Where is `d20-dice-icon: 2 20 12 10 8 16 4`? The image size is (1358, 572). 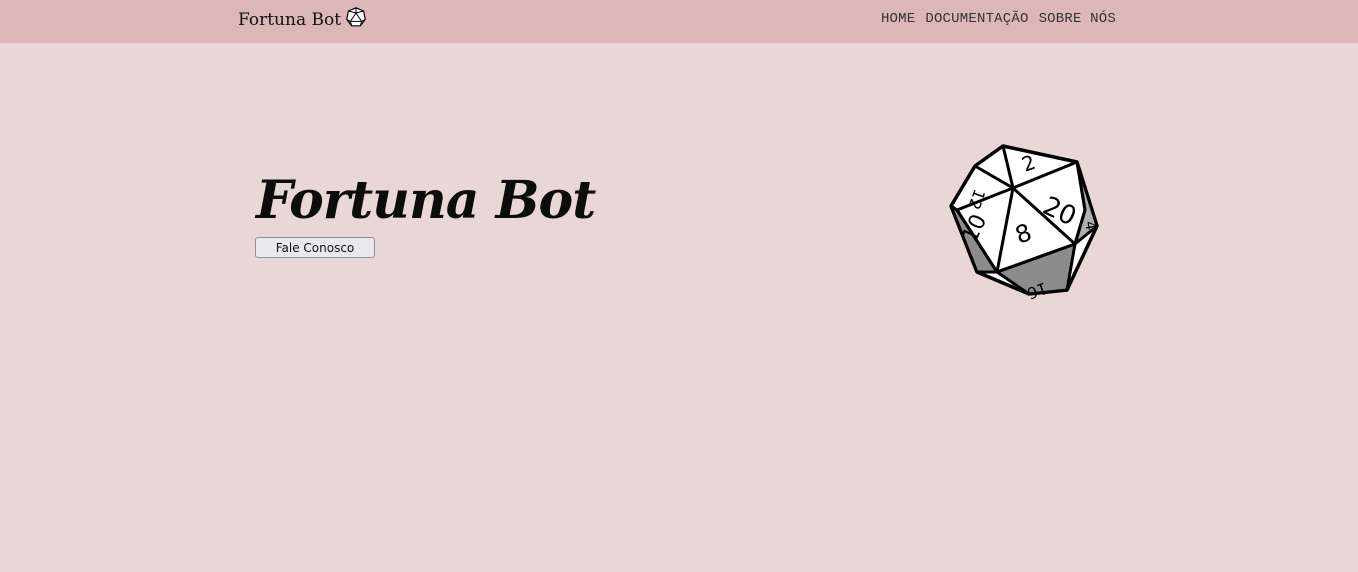 d20-dice-icon: 2 20 12 10 8 16 4 is located at coordinates (1025, 221).